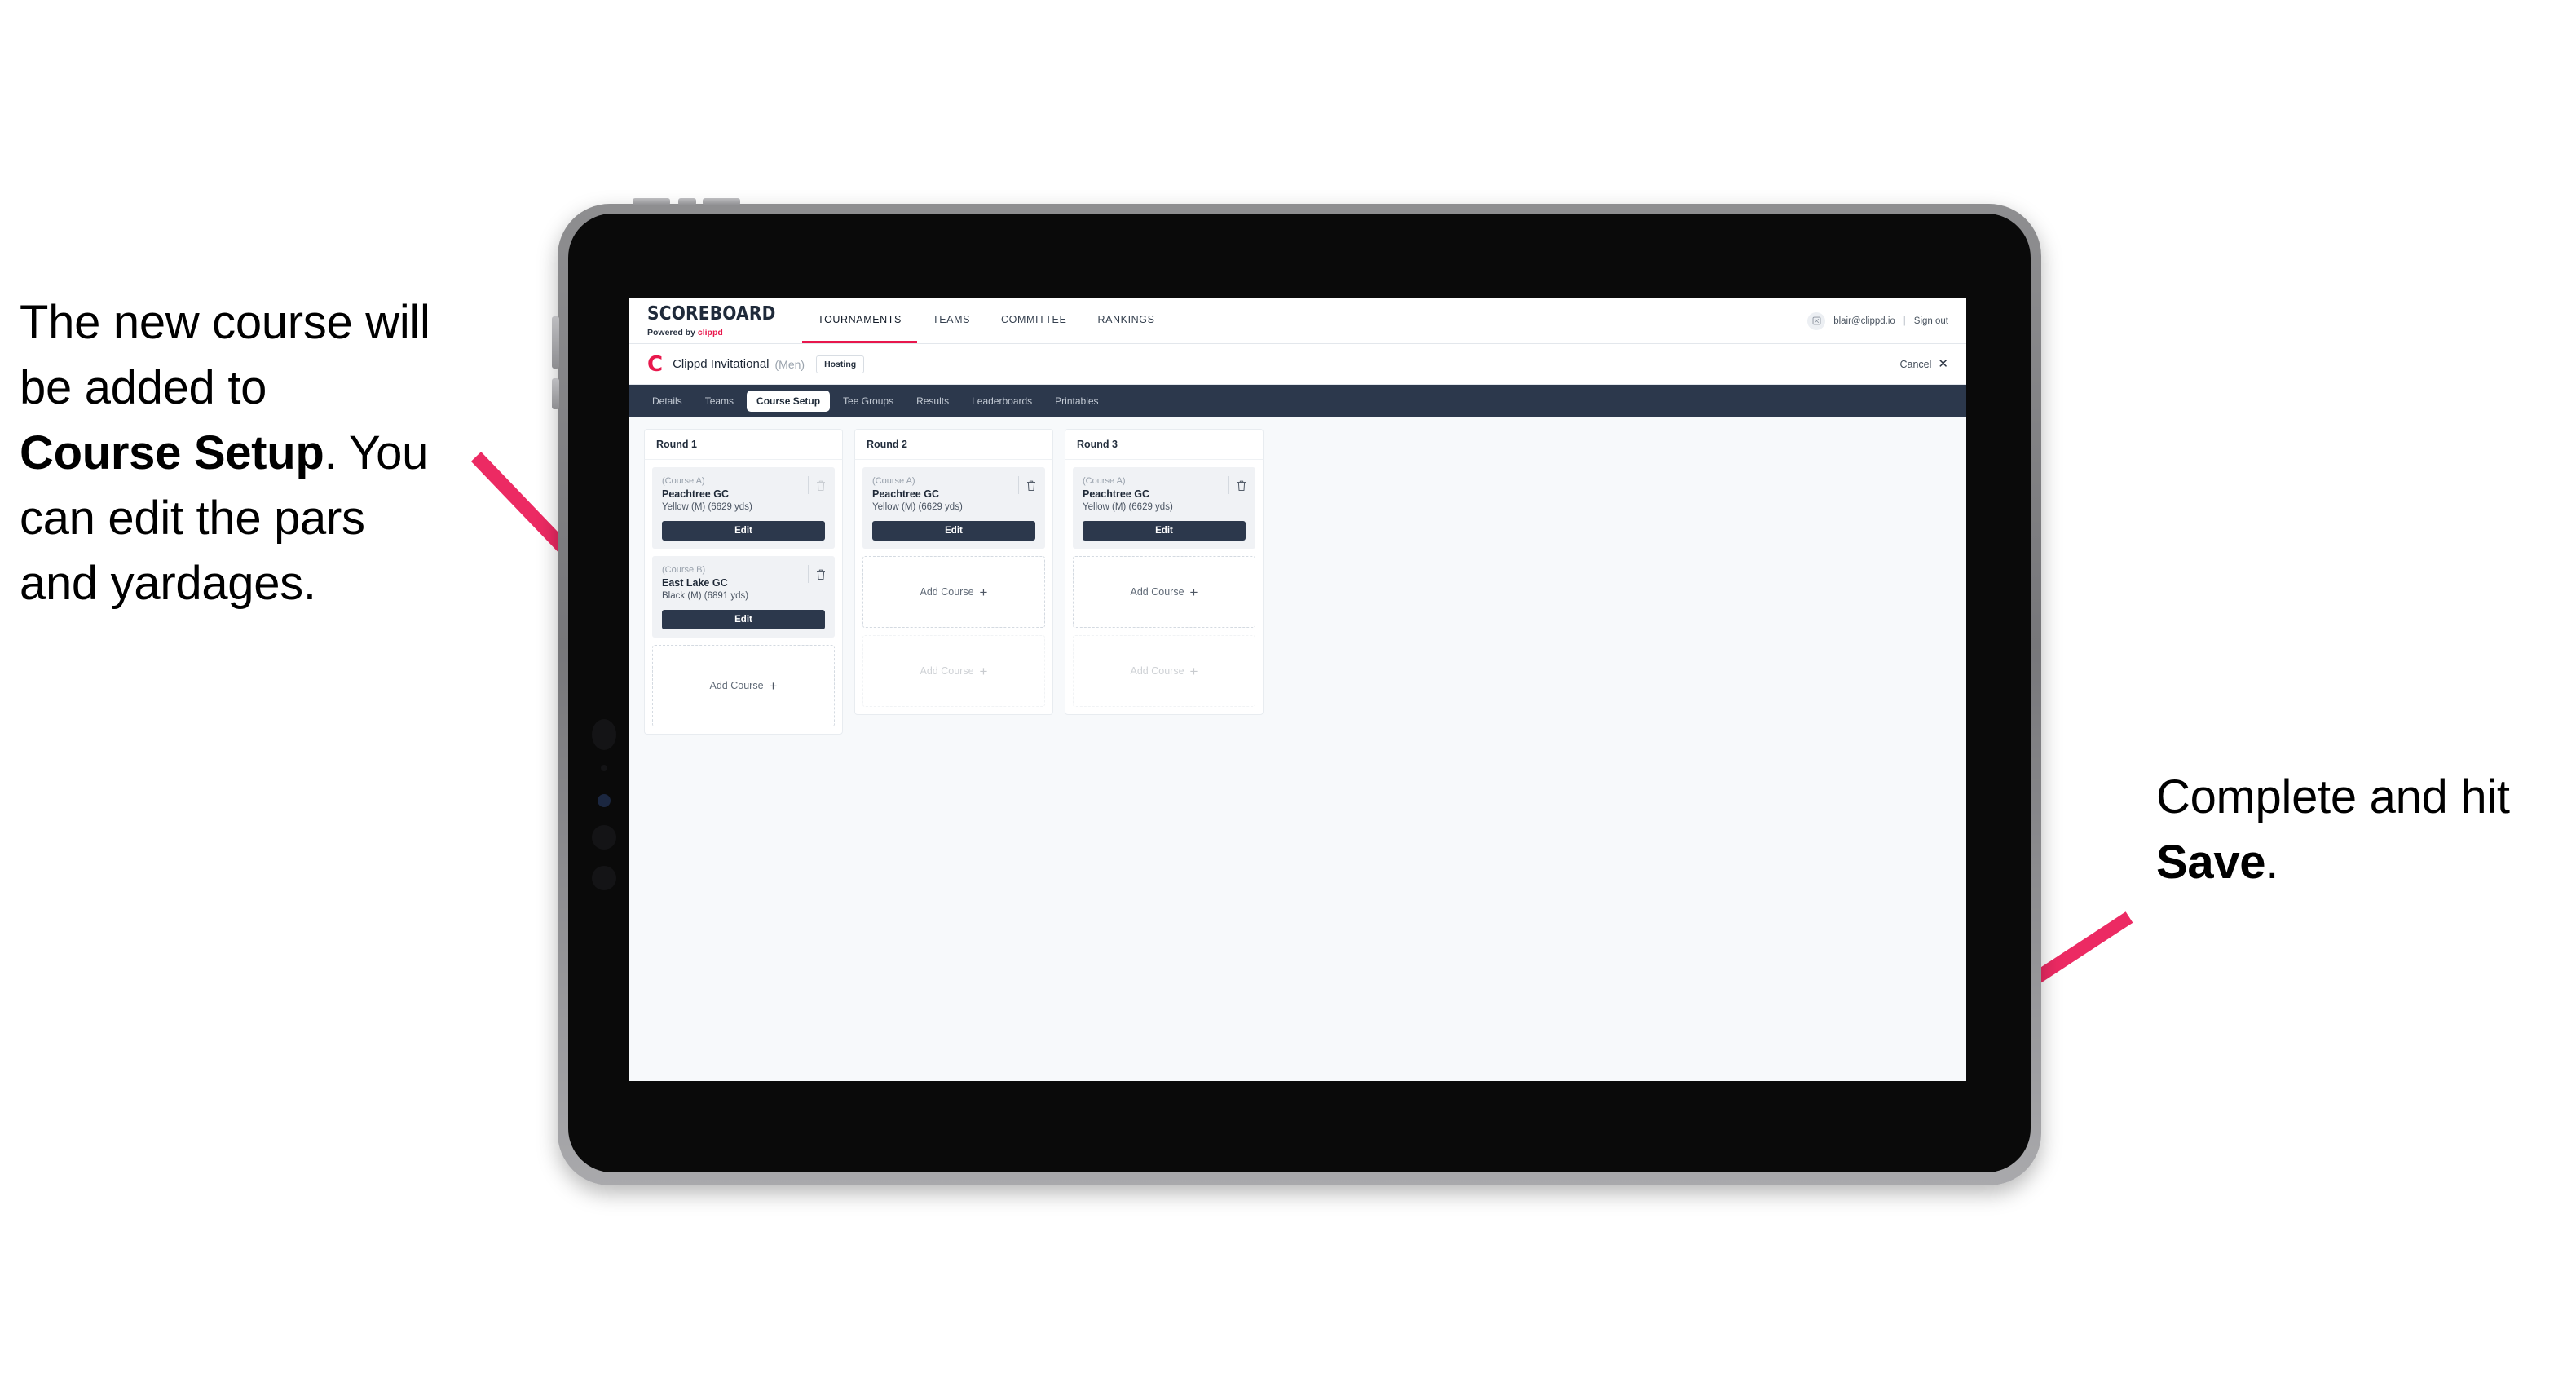 This screenshot has width=2576, height=1386. I want to click on tab-results: Results, so click(932, 401).